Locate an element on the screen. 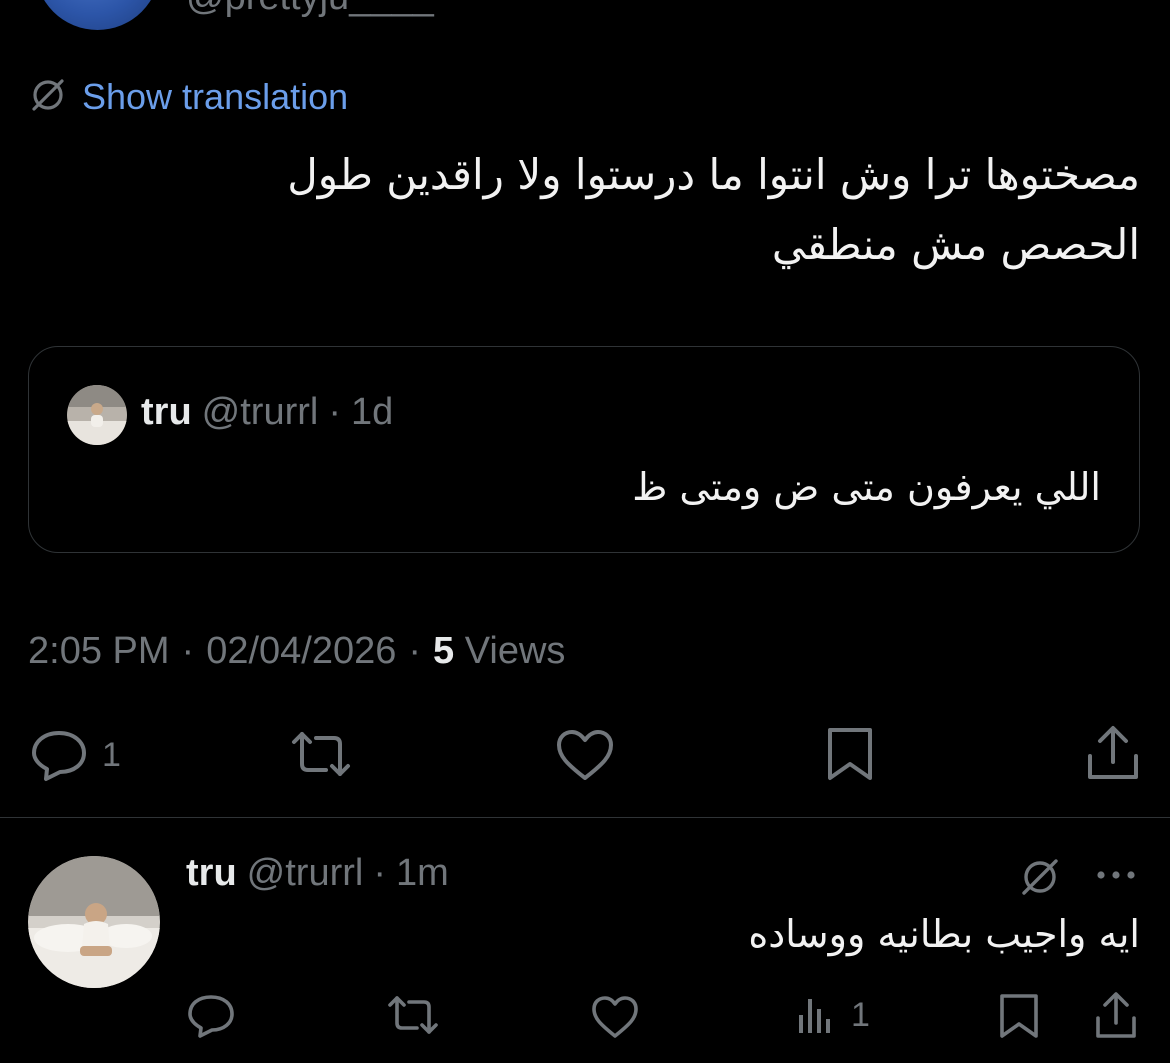 This screenshot has height=1063, width=1170. quoted-age: 1d is located at coordinates (372, 412).